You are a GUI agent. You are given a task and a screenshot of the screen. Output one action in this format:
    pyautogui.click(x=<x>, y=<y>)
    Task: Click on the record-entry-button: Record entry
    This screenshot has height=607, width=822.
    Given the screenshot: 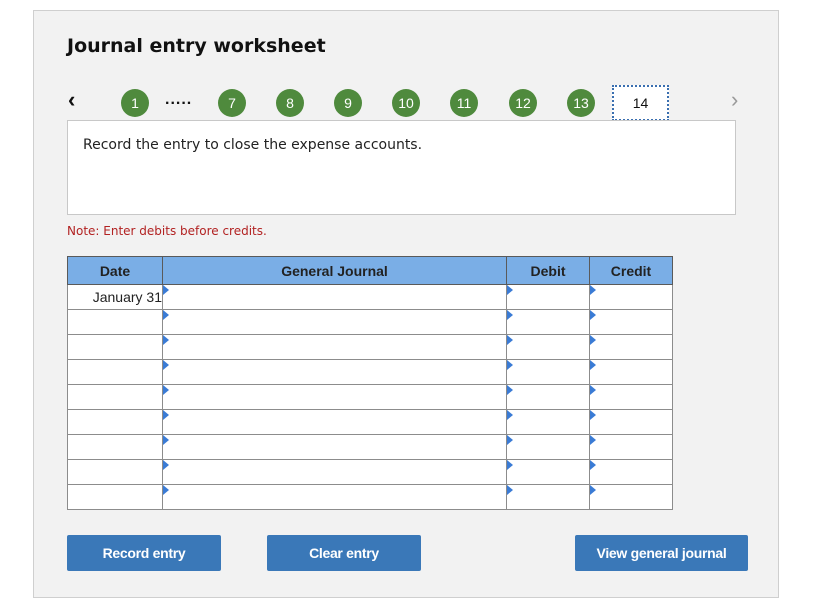 What is the action you would take?
    pyautogui.click(x=144, y=553)
    